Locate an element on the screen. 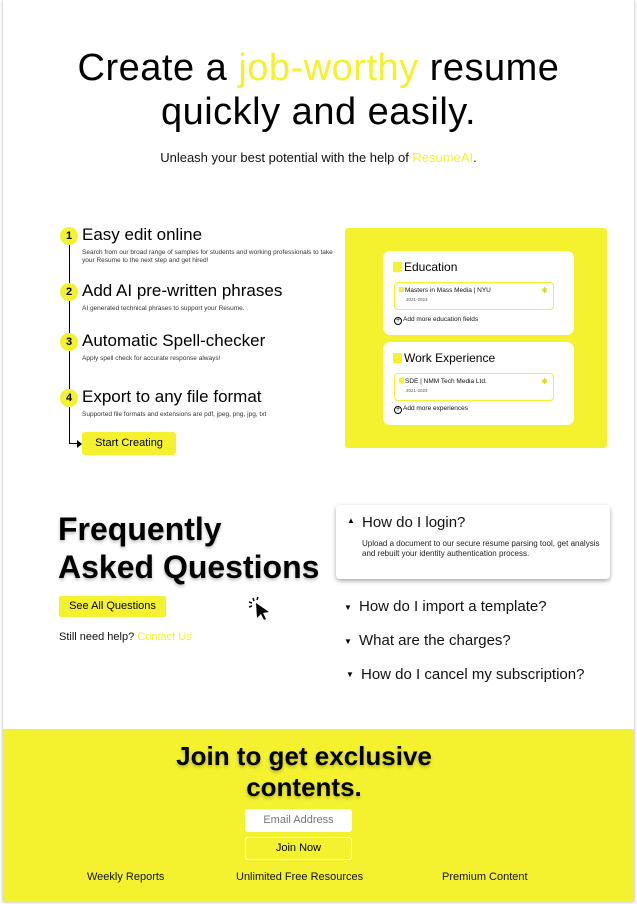 The height and width of the screenshot is (904, 637). join-title-line2: contents. is located at coordinates (304, 787).